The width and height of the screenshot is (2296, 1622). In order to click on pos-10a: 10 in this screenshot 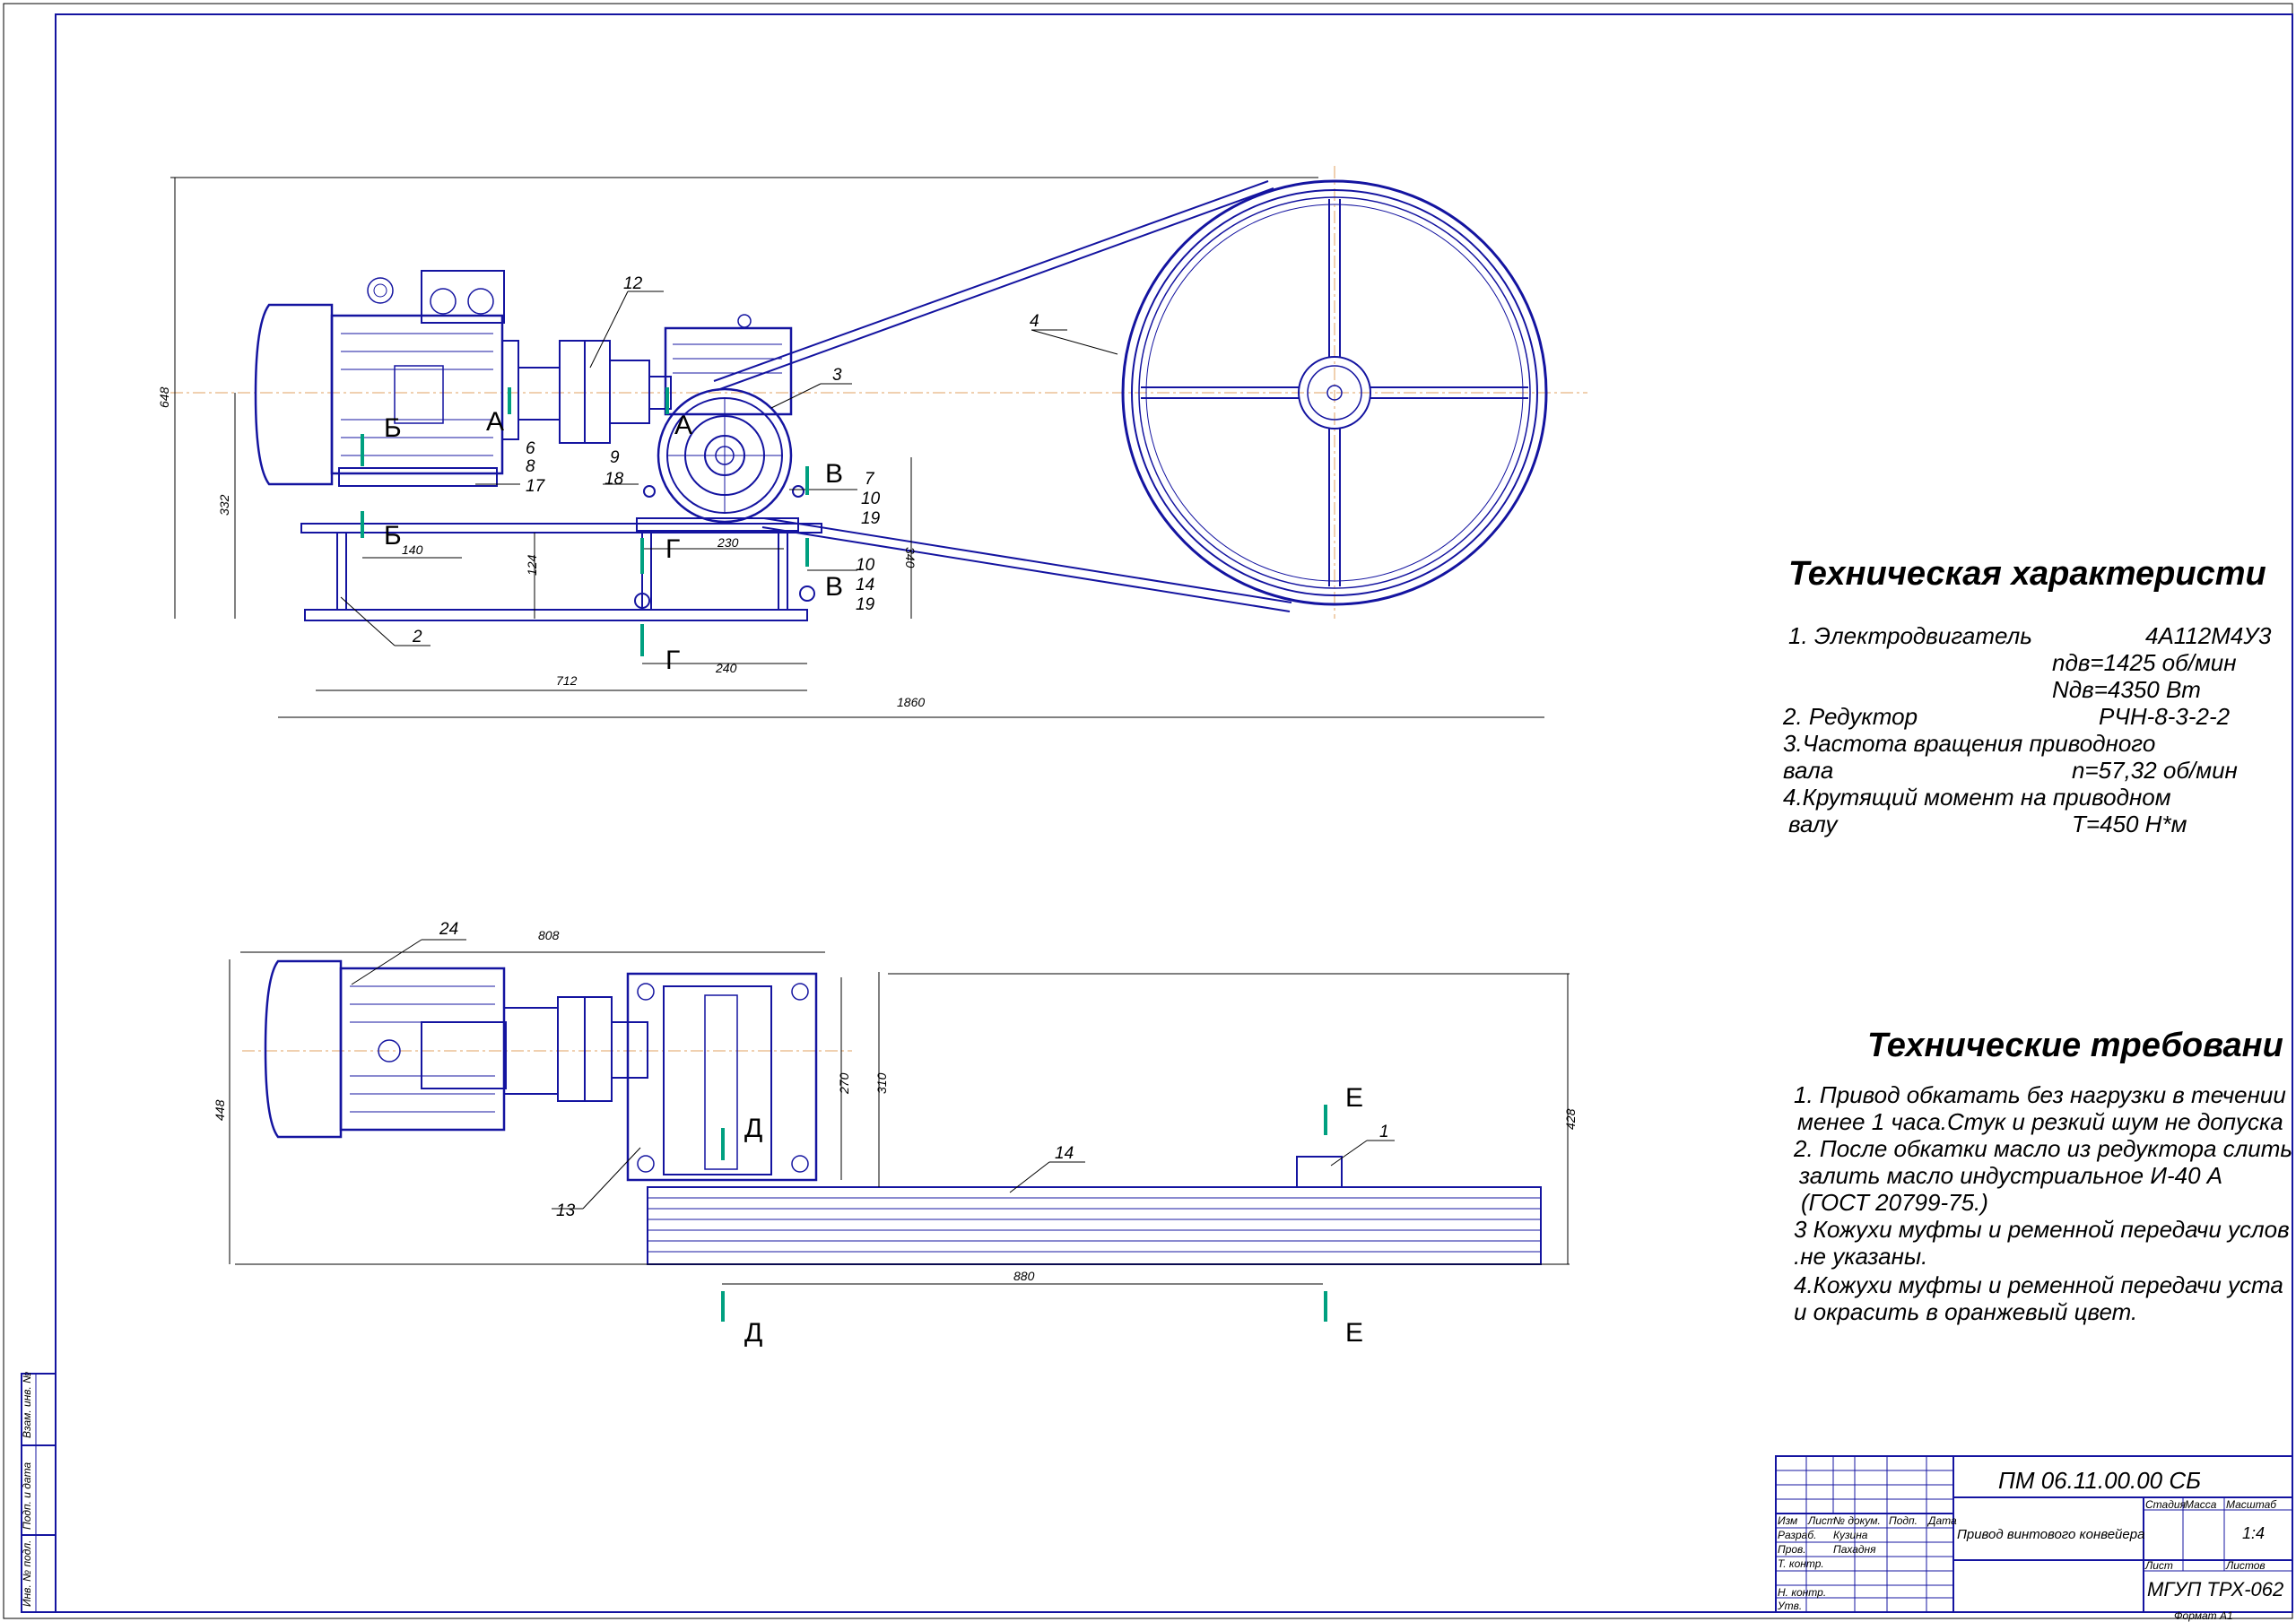, I will do `click(871, 499)`.